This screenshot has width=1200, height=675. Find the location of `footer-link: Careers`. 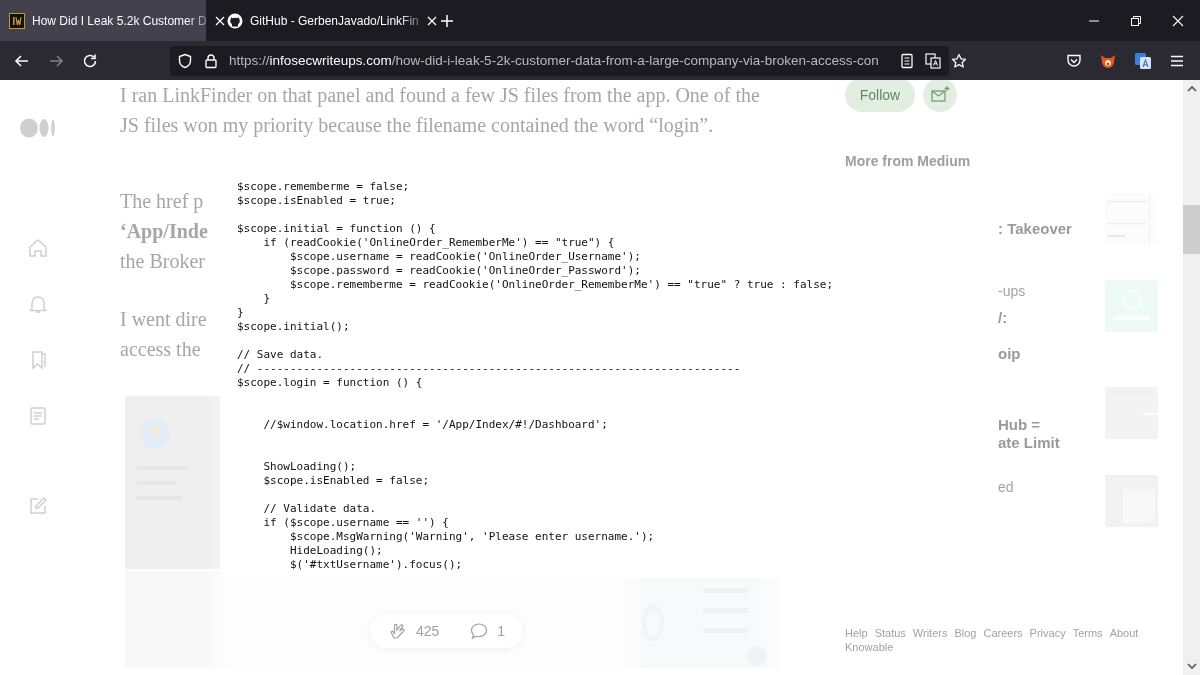

footer-link: Careers is located at coordinates (1003, 633).